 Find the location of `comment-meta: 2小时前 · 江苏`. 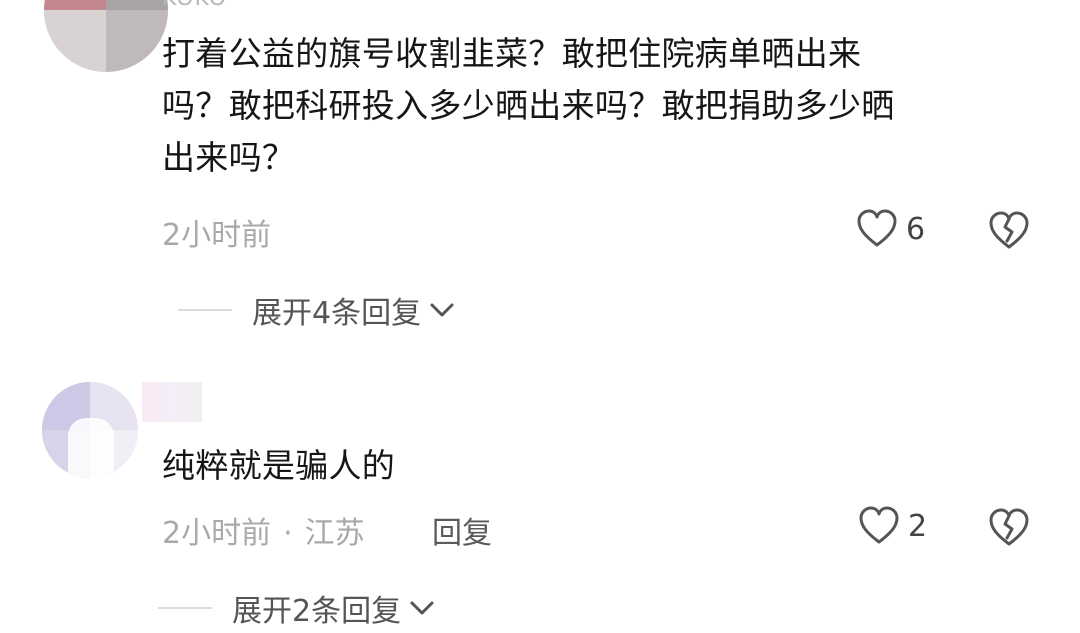

comment-meta: 2小时前 · 江苏 is located at coordinates (263, 530).